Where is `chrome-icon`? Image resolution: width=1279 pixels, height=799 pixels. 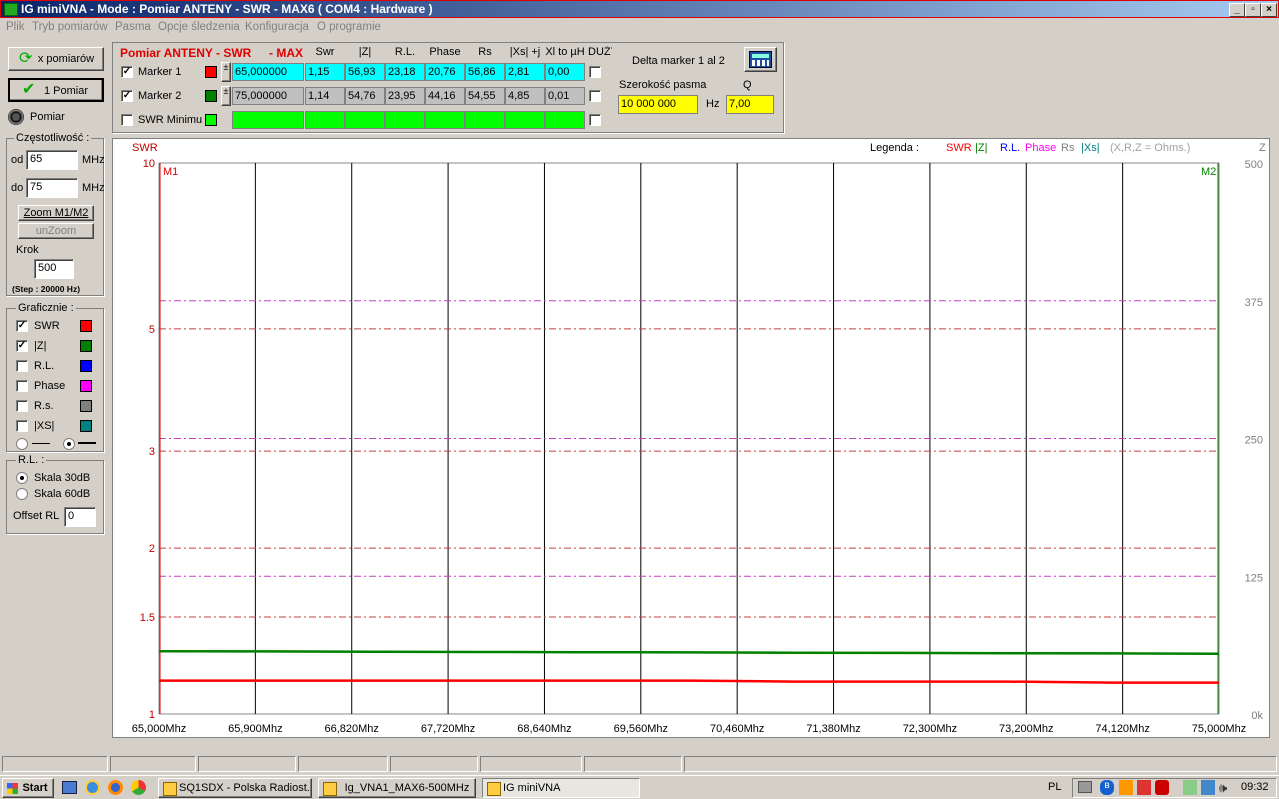
chrome-icon is located at coordinates (138, 787).